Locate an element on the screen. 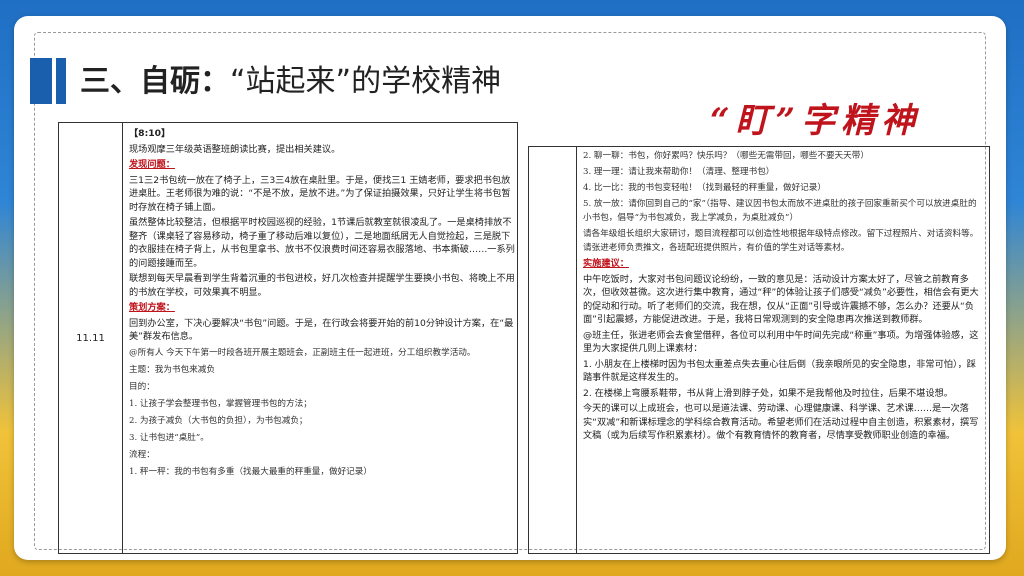 This screenshot has height=576, width=1024. message-line: 主题：我为书包来减负 is located at coordinates (172, 369).